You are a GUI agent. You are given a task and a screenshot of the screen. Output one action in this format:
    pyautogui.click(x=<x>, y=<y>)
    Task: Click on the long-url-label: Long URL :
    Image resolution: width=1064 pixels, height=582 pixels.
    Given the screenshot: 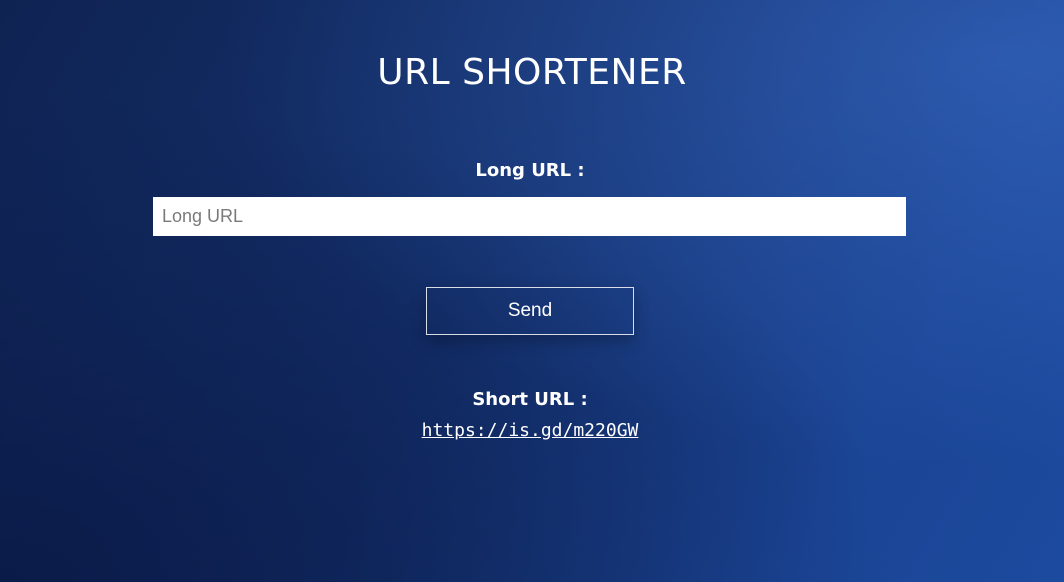 What is the action you would take?
    pyautogui.click(x=530, y=170)
    